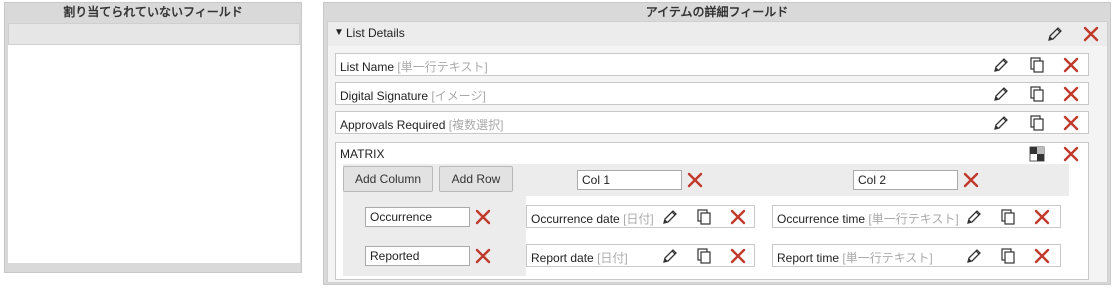  Describe the element at coordinates (712, 122) in the screenshot. I see `field-row-approvals-required: Approvals Required [複数選択]` at that location.